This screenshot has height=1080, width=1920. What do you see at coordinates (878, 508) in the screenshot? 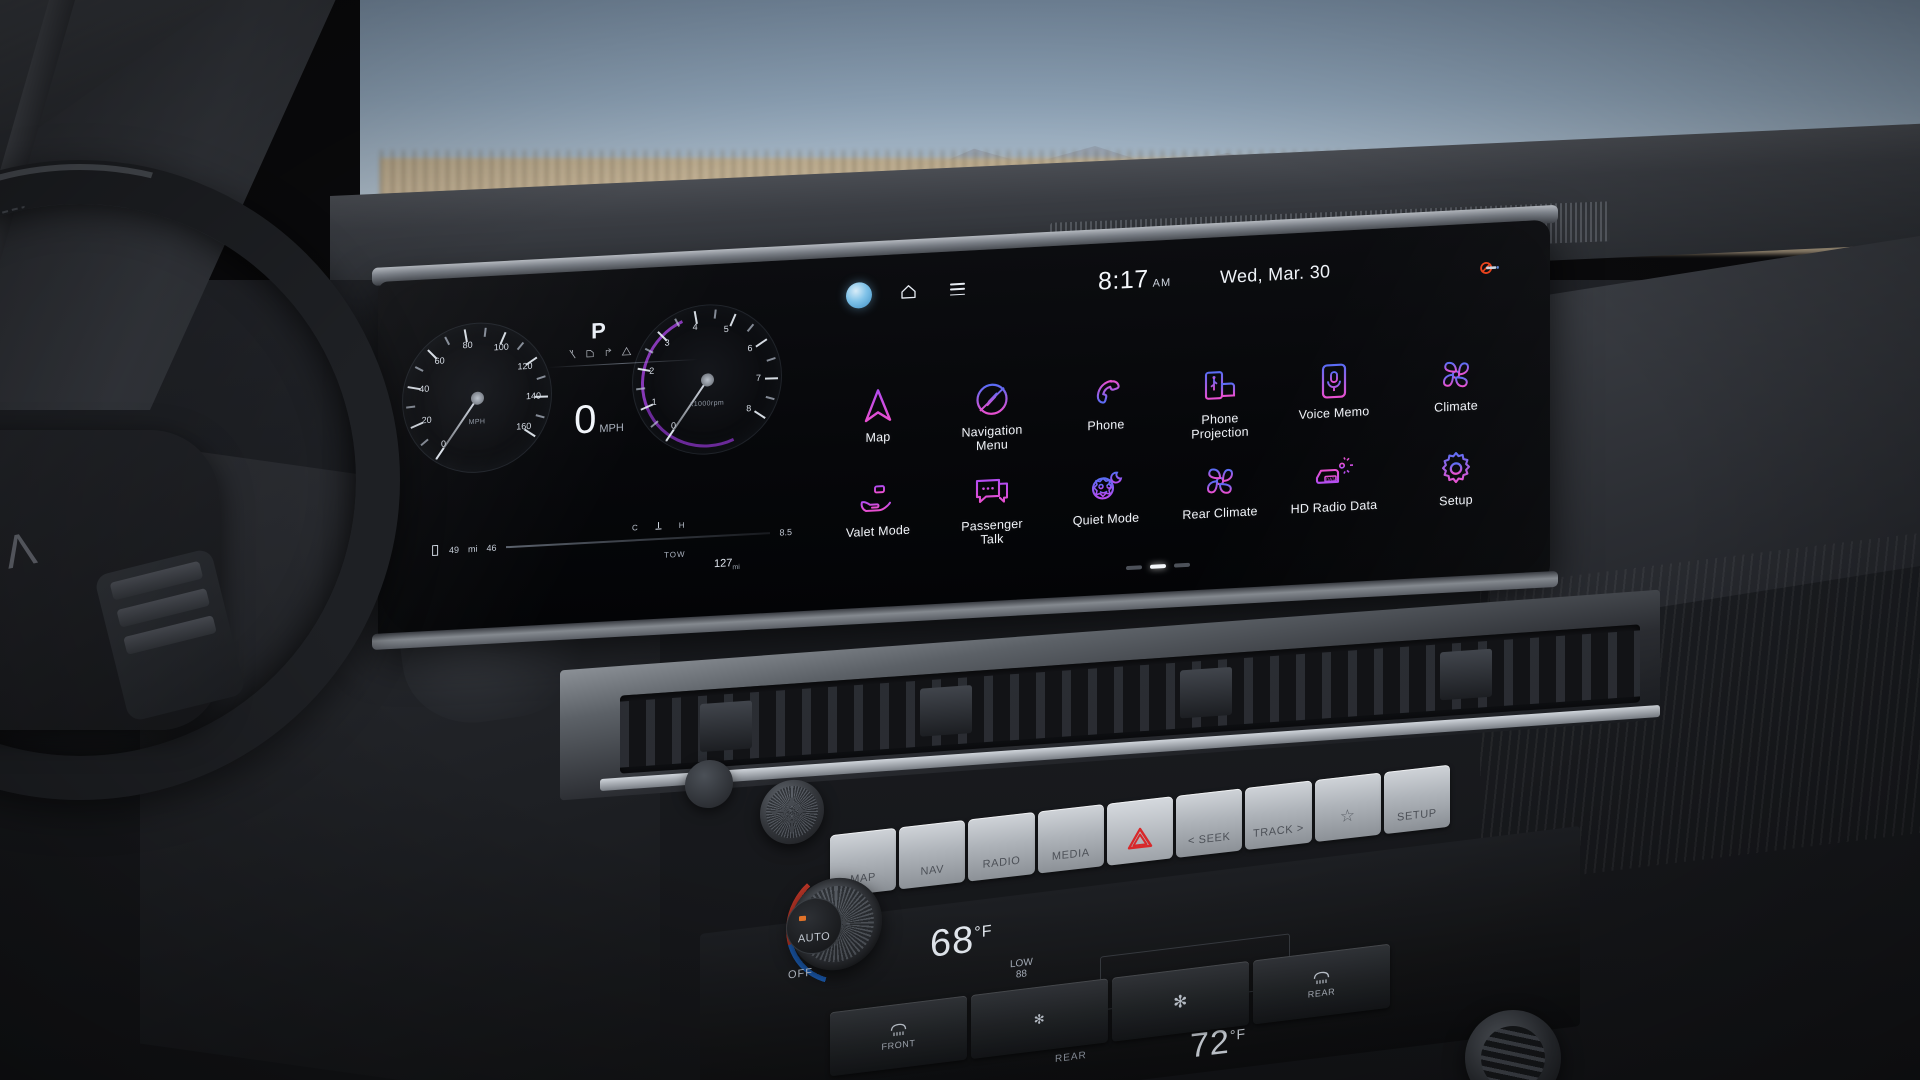
I see `app-tile-valet-mode: Valet Mode` at bounding box center [878, 508].